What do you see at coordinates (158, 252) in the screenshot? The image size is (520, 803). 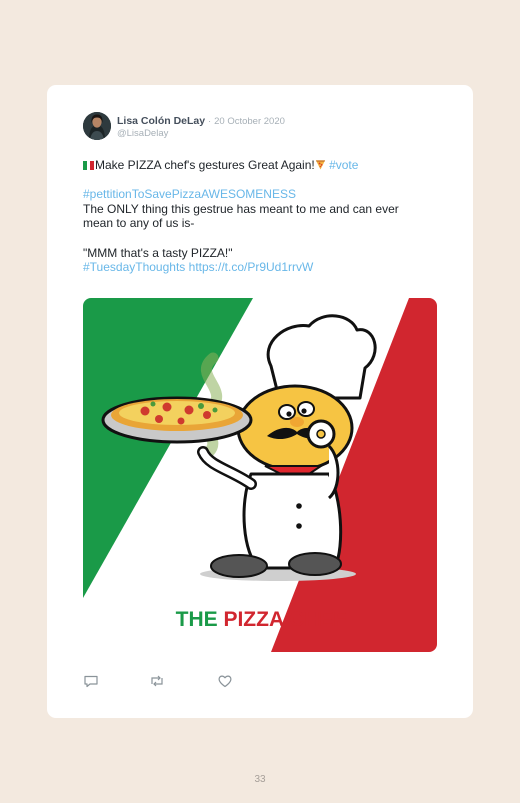 I see `tweet-quote: "MMM that's a tasty PIZZA!"` at bounding box center [158, 252].